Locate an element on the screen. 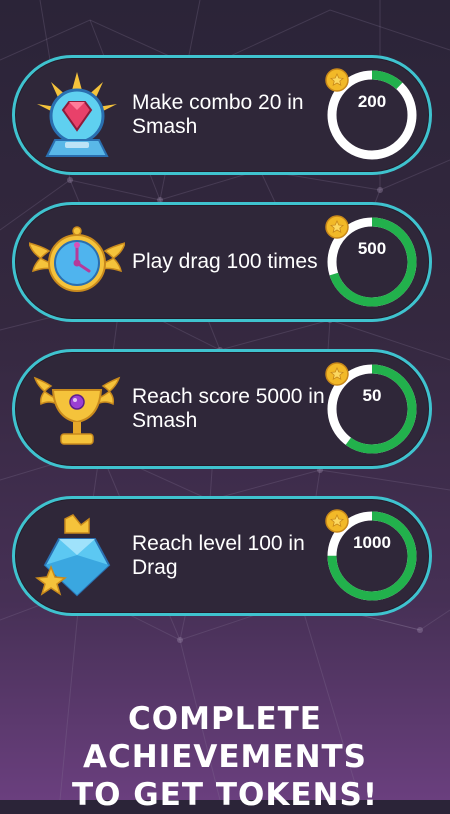  progress-ring: 200 is located at coordinates (372, 115).